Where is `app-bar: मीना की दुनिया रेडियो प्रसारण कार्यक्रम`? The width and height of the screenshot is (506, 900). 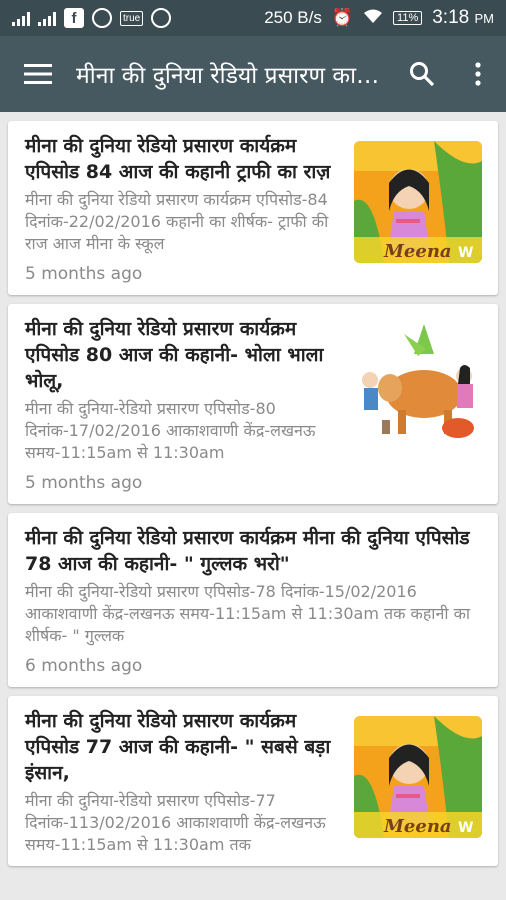
app-bar: मीना की दुनिया रेडियो प्रसारण कार्यक्रम is located at coordinates (253, 74).